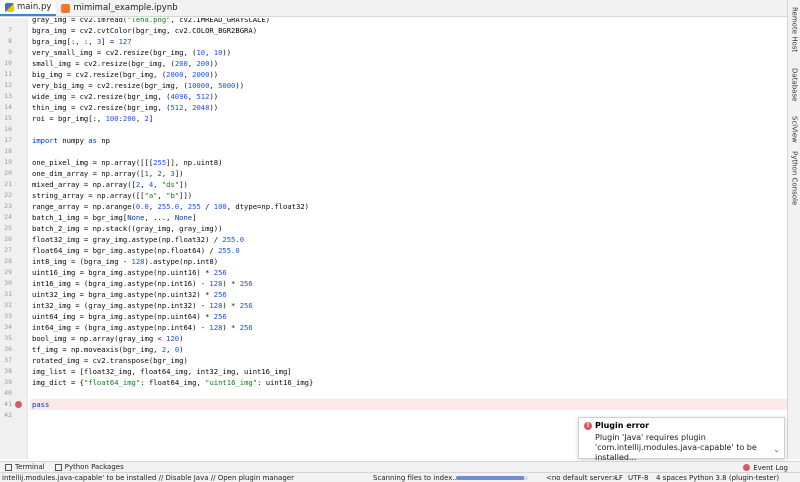  What do you see at coordinates (408, 217) in the screenshot?
I see `code-line: batch_1_img = bgr_img[None, ..., None]` at bounding box center [408, 217].